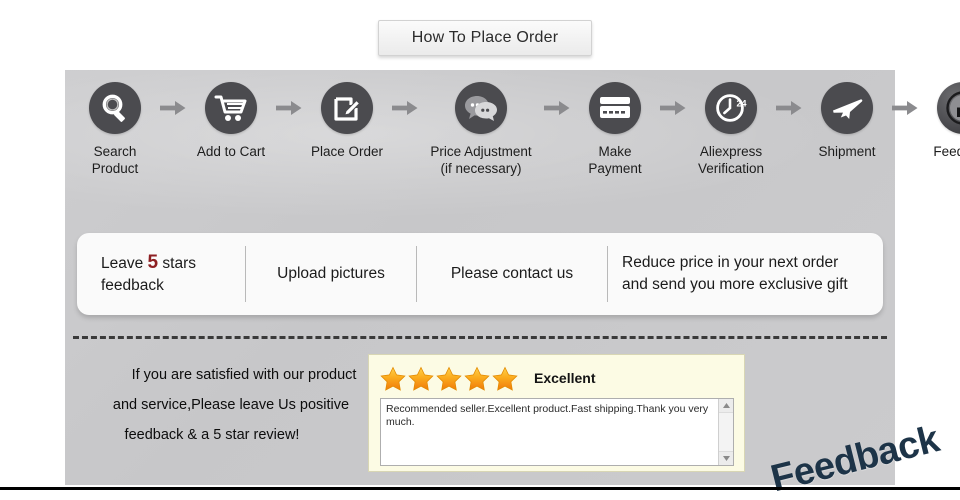 Image resolution: width=960 pixels, height=500 pixels. Describe the element at coordinates (948, 108) in the screenshot. I see `thumbs-up-icon` at that location.